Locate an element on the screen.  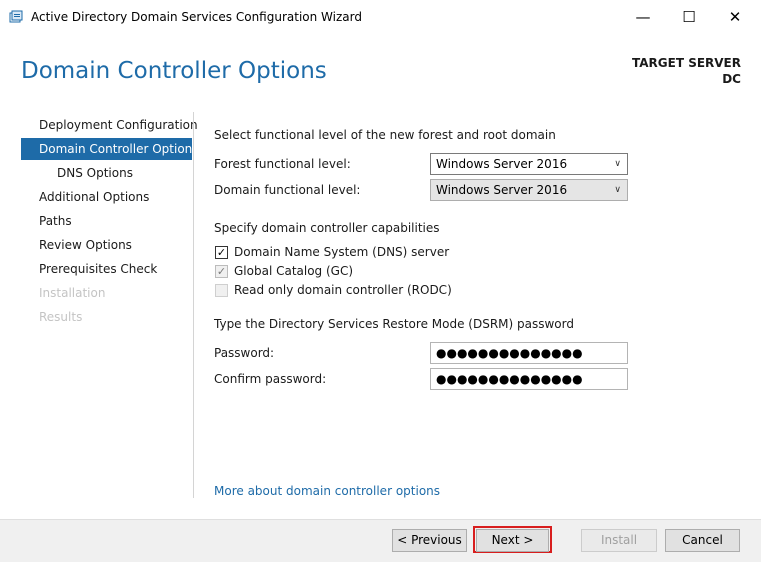
close-button: ✕ is located at coordinates (735, 17).